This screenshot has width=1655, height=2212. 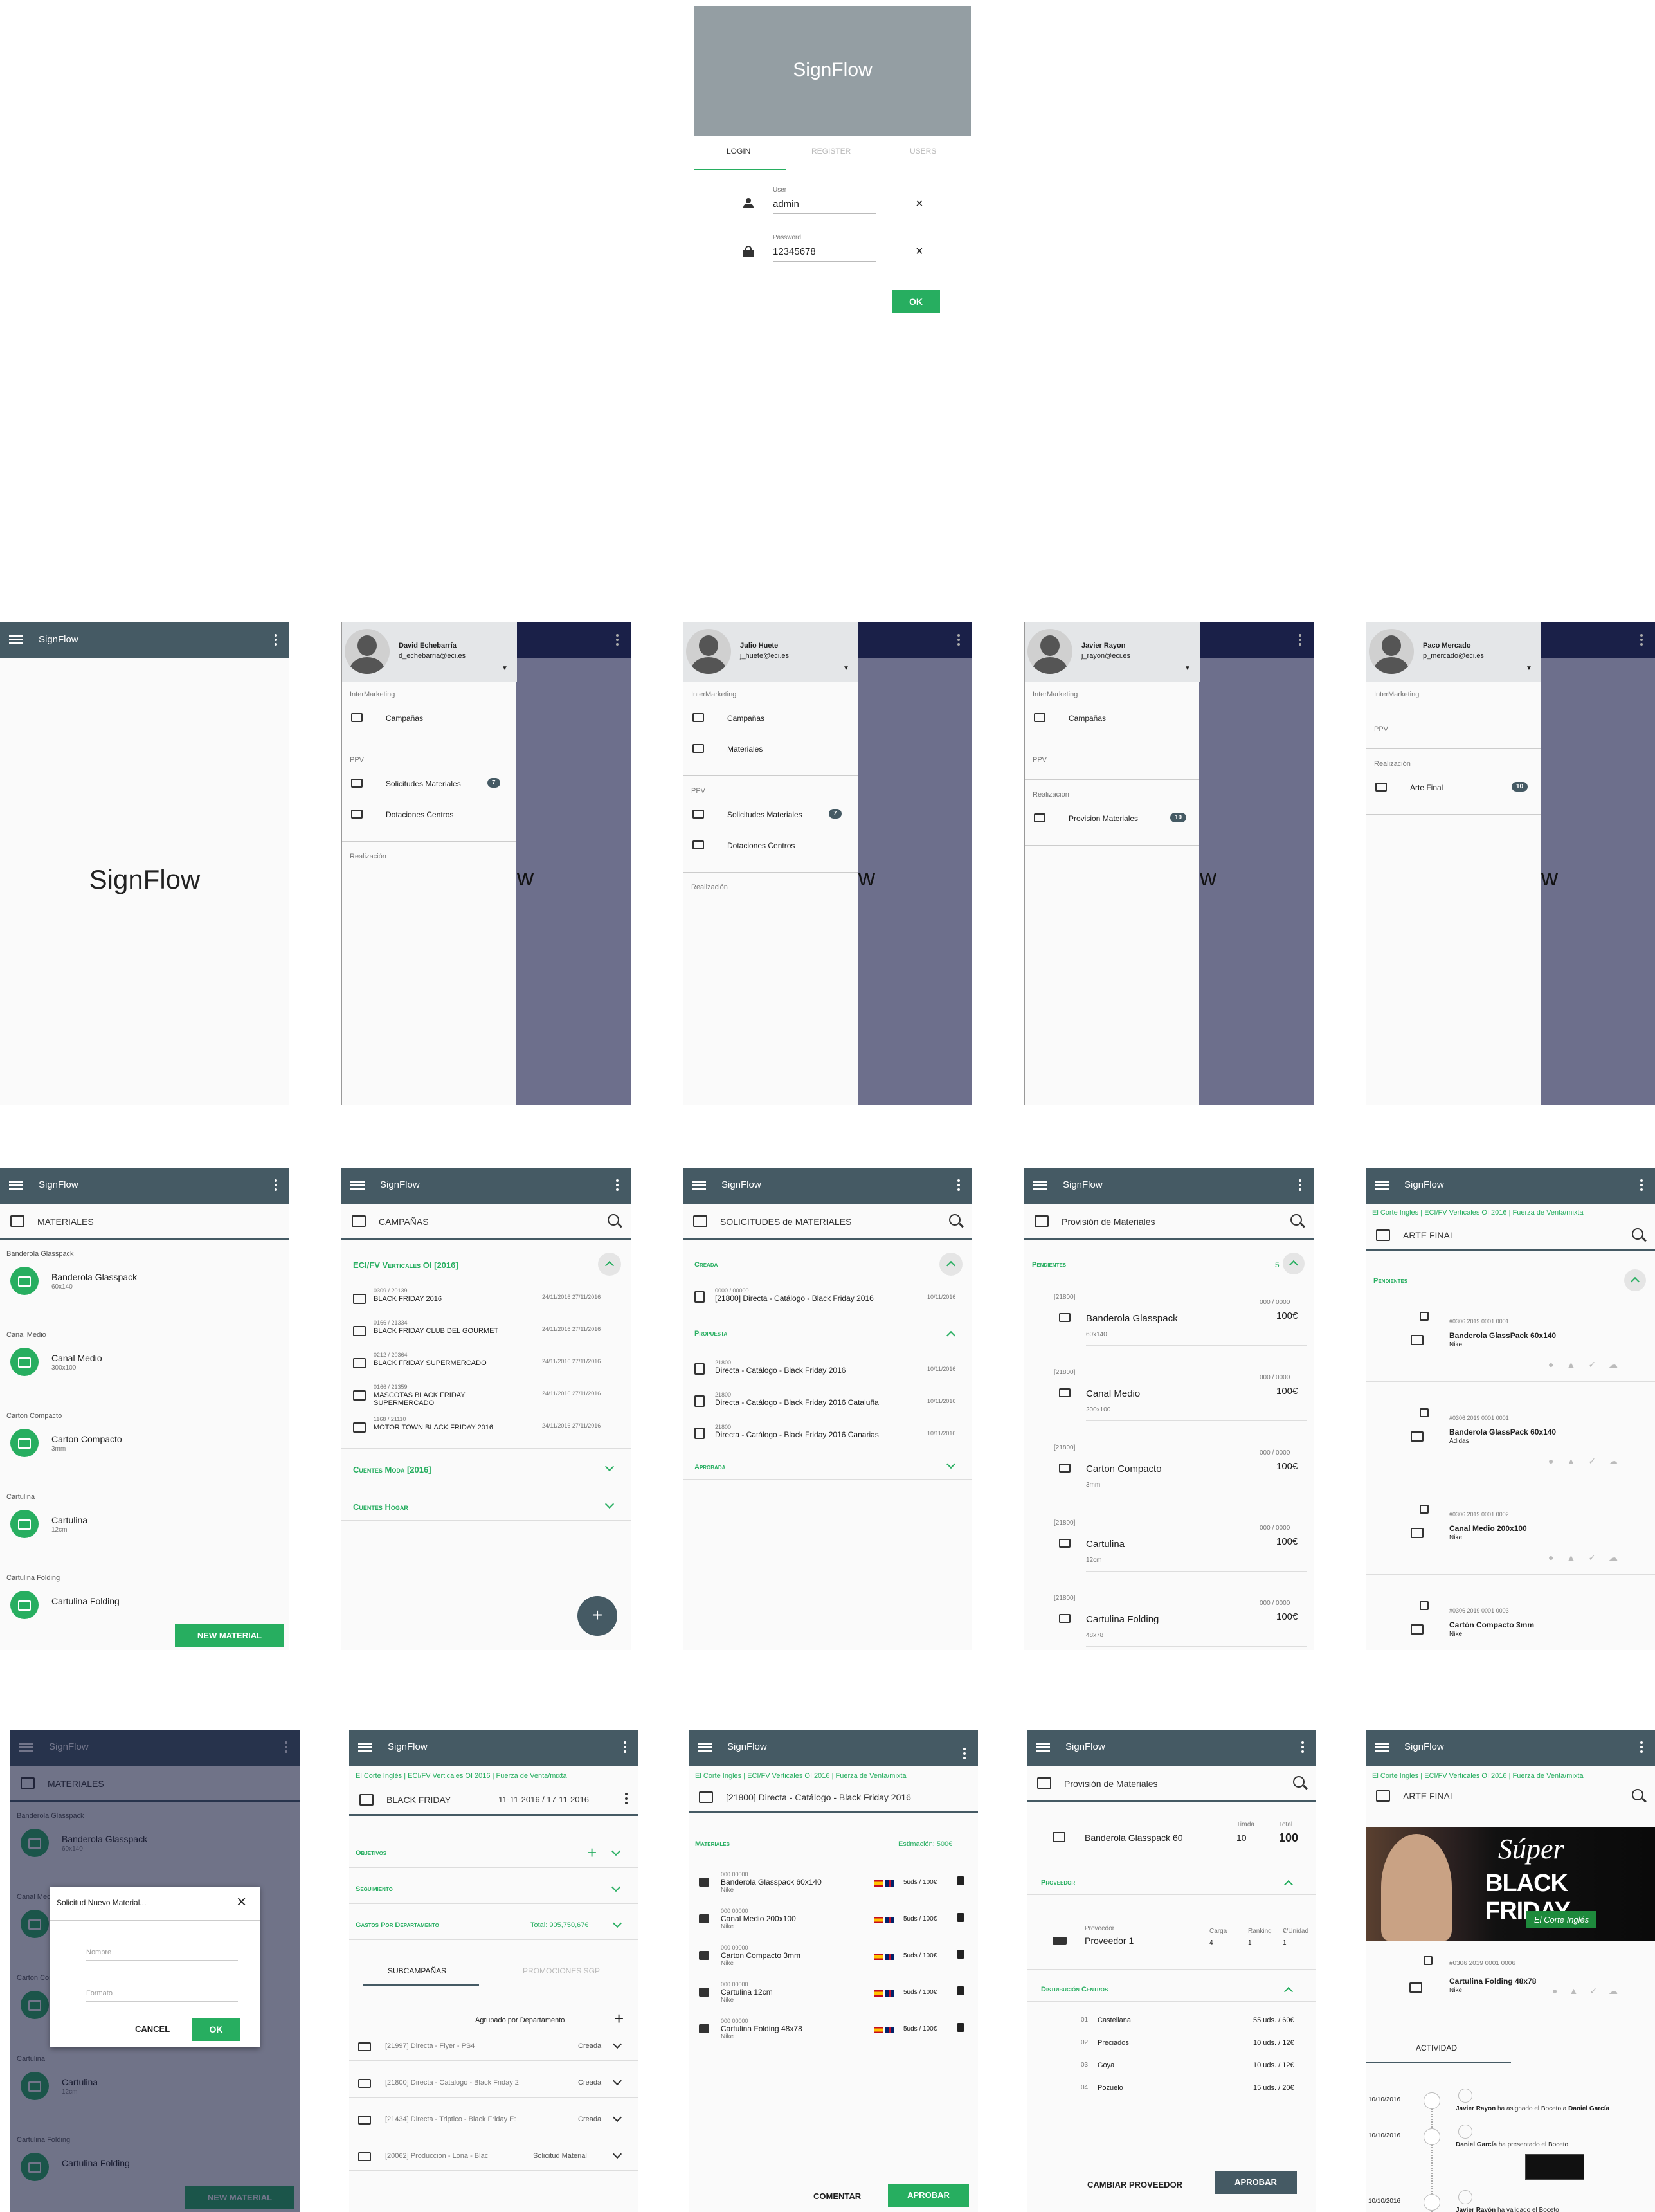 What do you see at coordinates (1554, 2167) in the screenshot?
I see `sketch-thumbnail` at bounding box center [1554, 2167].